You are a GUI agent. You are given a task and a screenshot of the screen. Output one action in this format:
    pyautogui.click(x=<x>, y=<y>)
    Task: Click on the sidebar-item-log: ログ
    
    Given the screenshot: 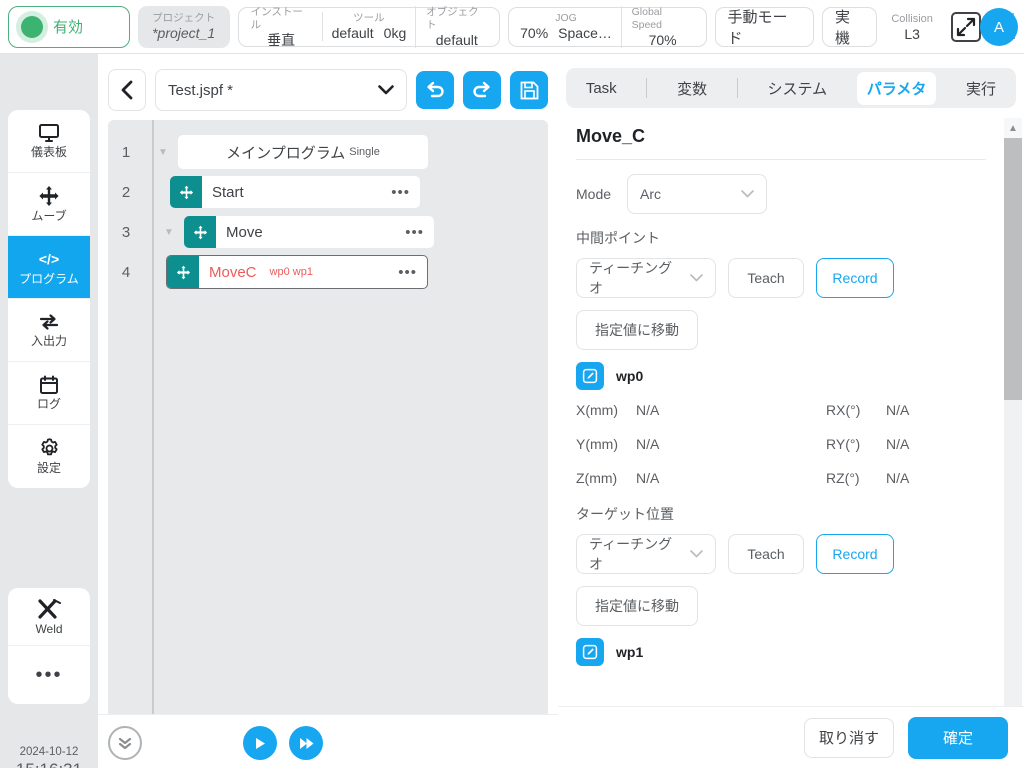 What is the action you would take?
    pyautogui.click(x=49, y=393)
    